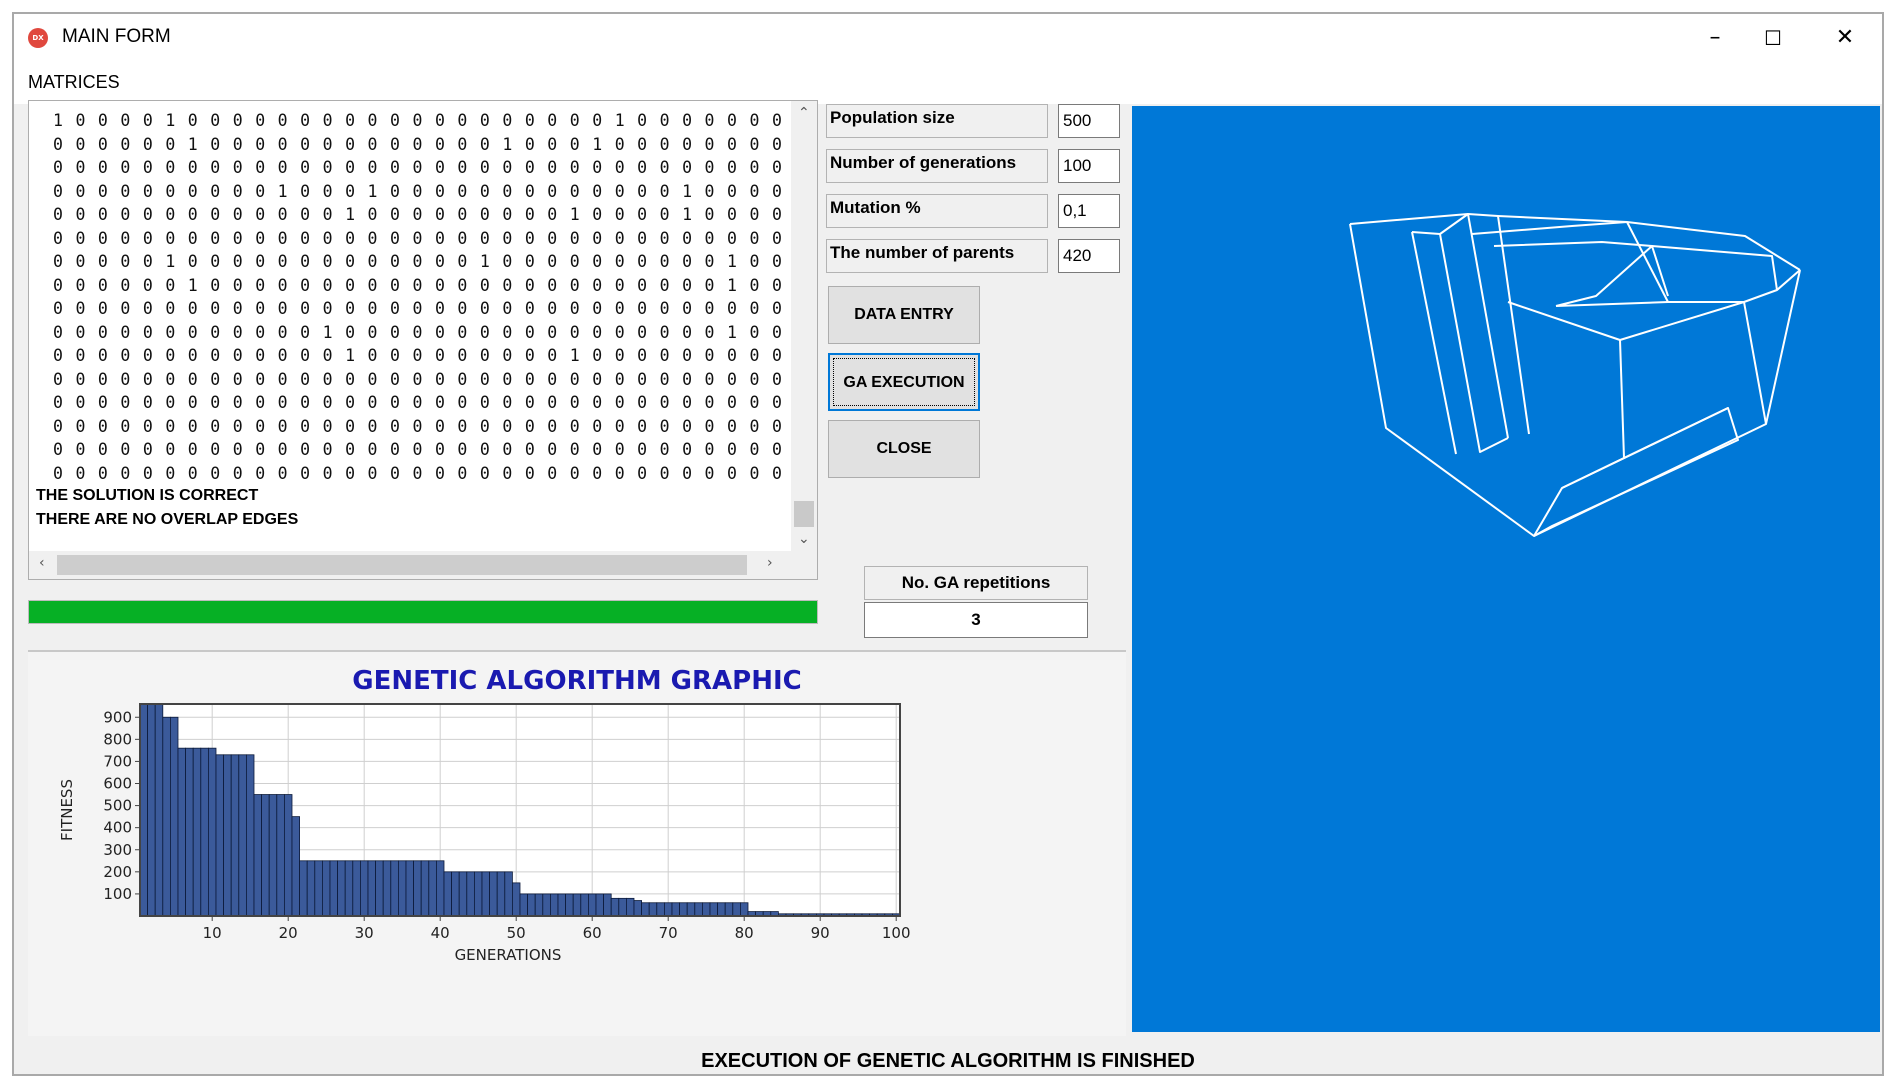 The image size is (1897, 1087). What do you see at coordinates (592, 933) in the screenshot?
I see `x-tick-label: 60` at bounding box center [592, 933].